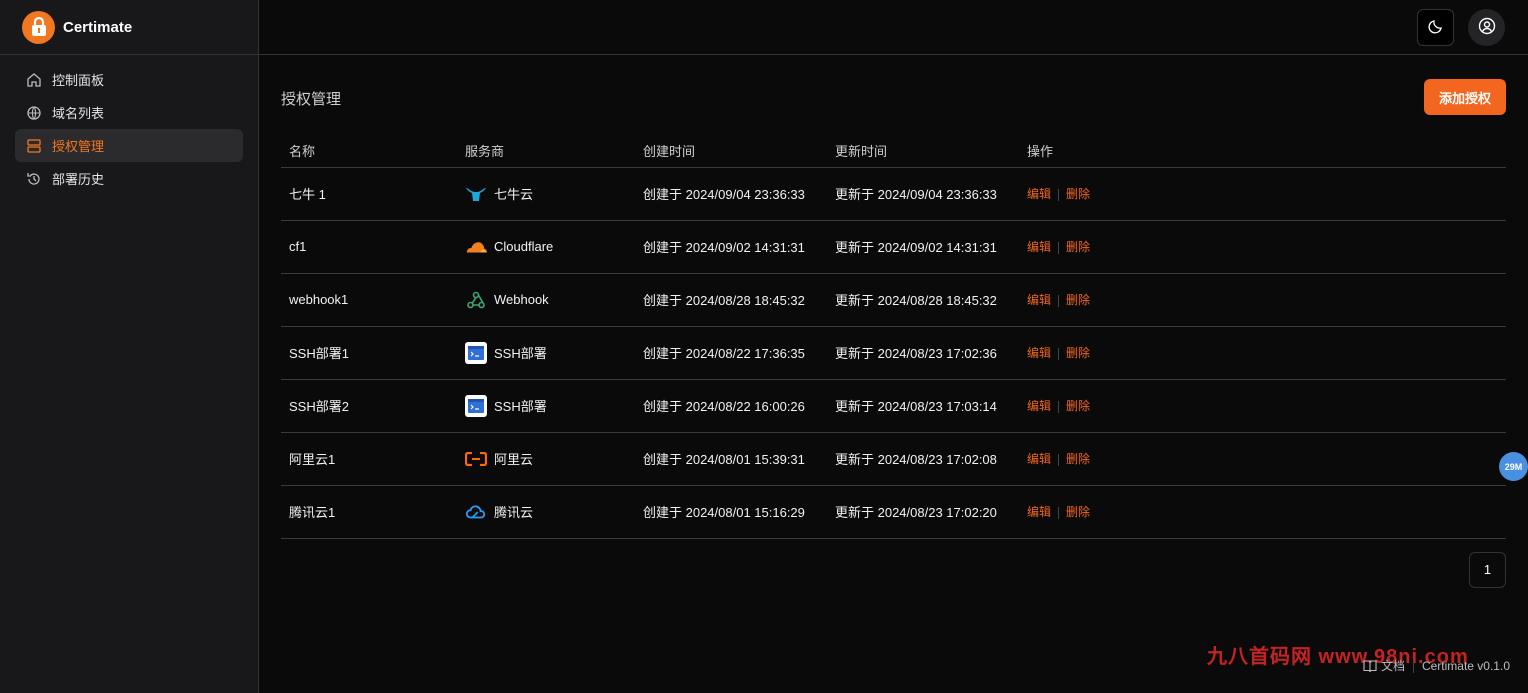 This screenshot has height=693, width=1528. Describe the element at coordinates (369, 300) in the screenshot. I see `cell-name: webhook1` at that location.